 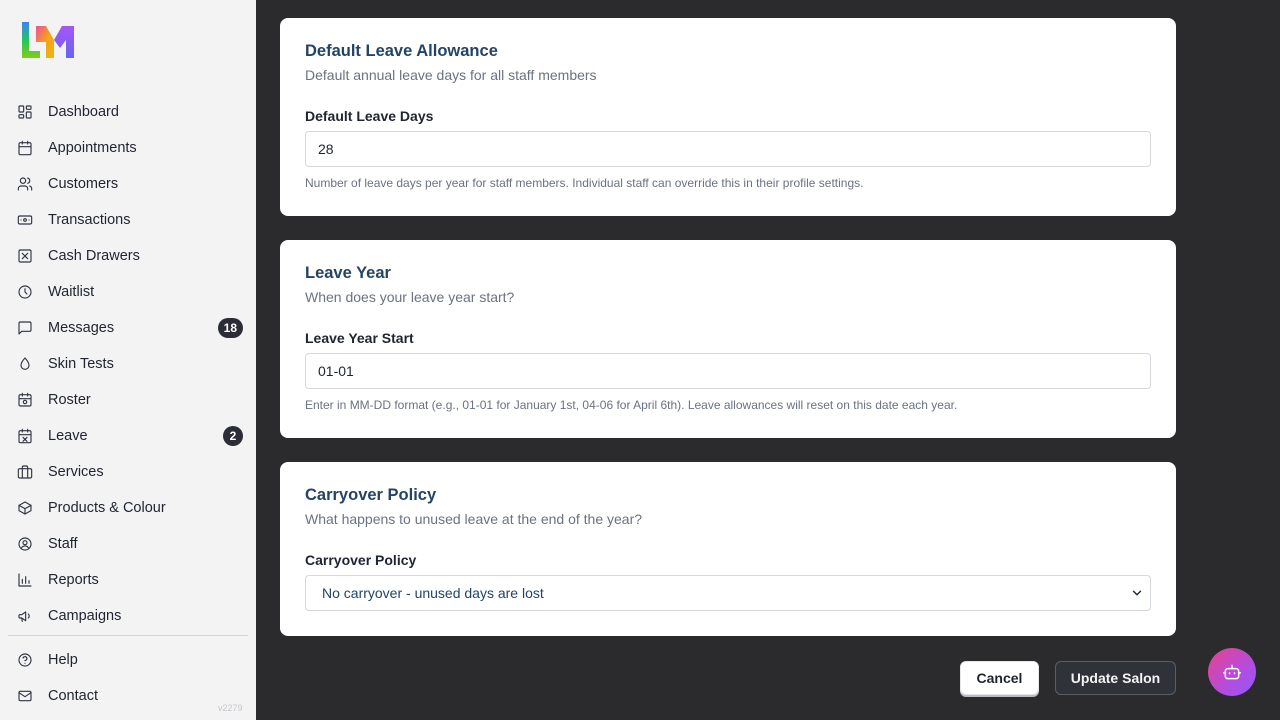 What do you see at coordinates (128, 400) in the screenshot?
I see `sidebar-item-roster: Roster` at bounding box center [128, 400].